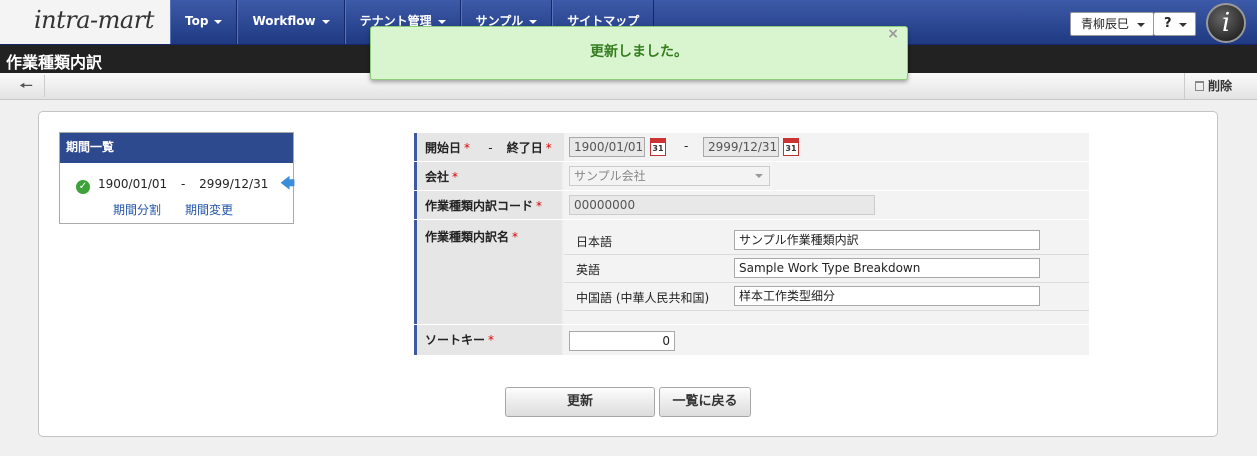 Image resolution: width=1257 pixels, height=456 pixels. Describe the element at coordinates (686, 146) in the screenshot. I see `date-range-dash: -` at that location.